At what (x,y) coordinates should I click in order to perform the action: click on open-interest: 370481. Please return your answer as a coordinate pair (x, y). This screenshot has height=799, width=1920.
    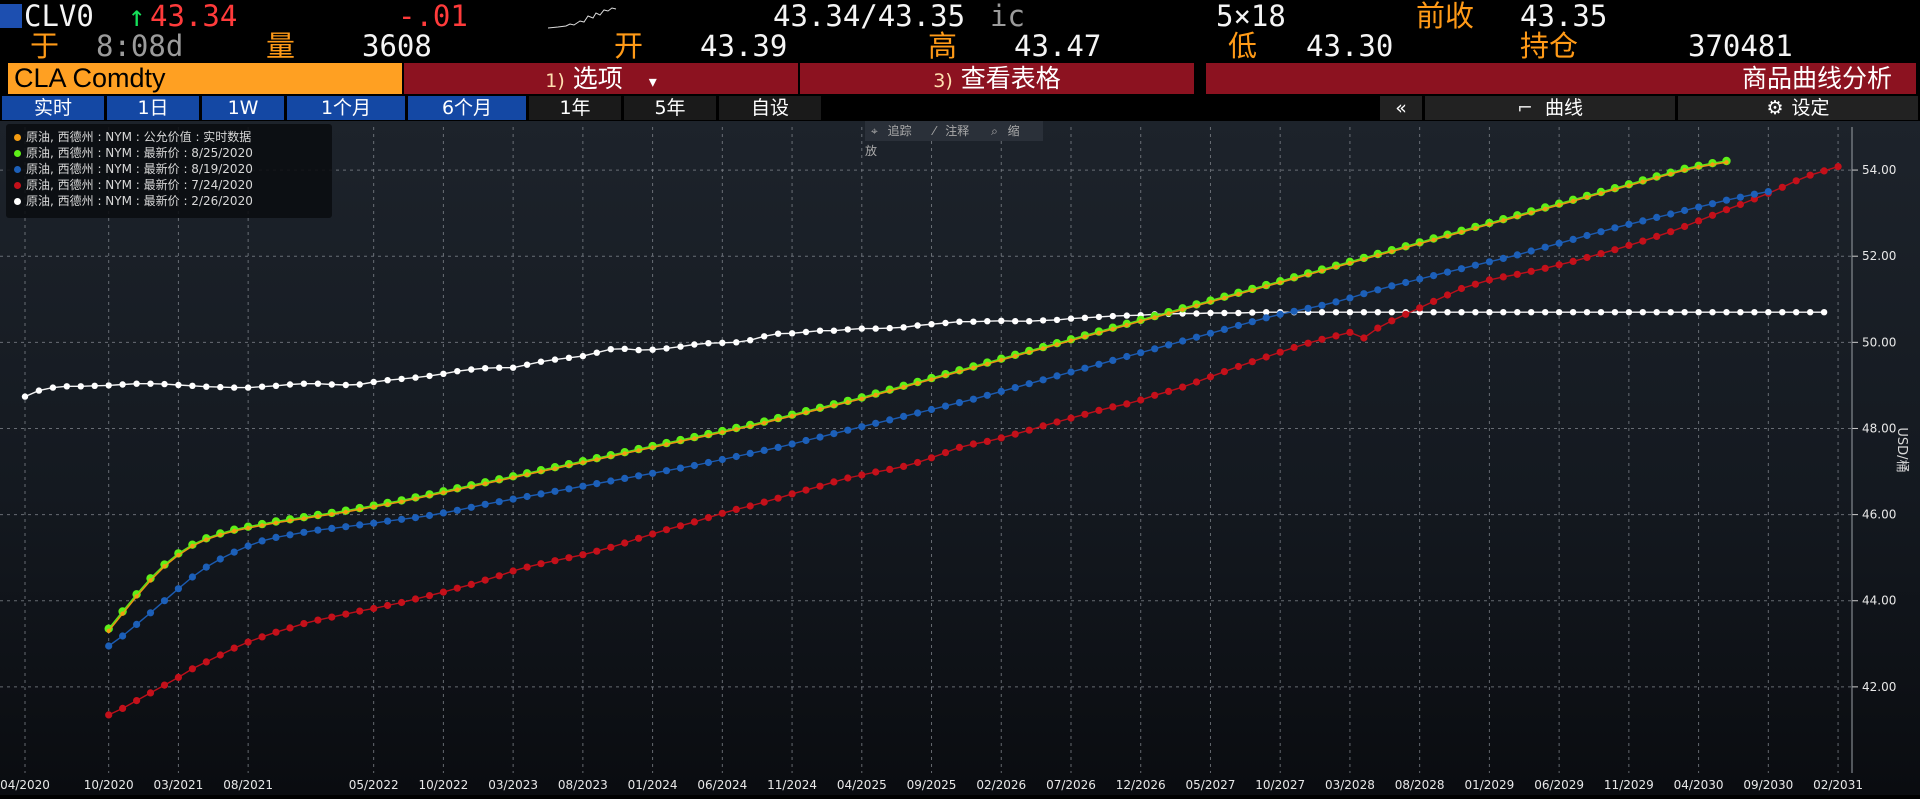
    Looking at the image, I should click on (1740, 46).